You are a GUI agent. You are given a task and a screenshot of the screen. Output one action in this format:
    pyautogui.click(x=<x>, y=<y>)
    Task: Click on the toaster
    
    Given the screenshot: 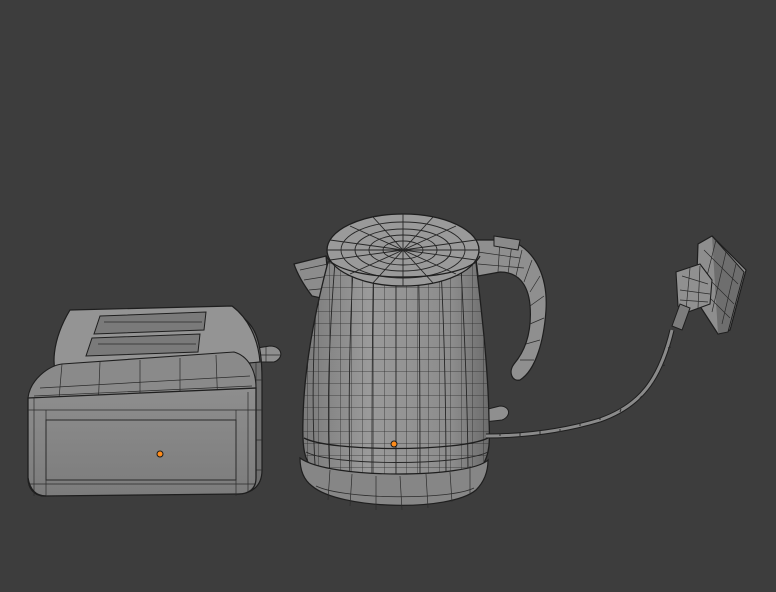 What is the action you would take?
    pyautogui.click(x=154, y=401)
    